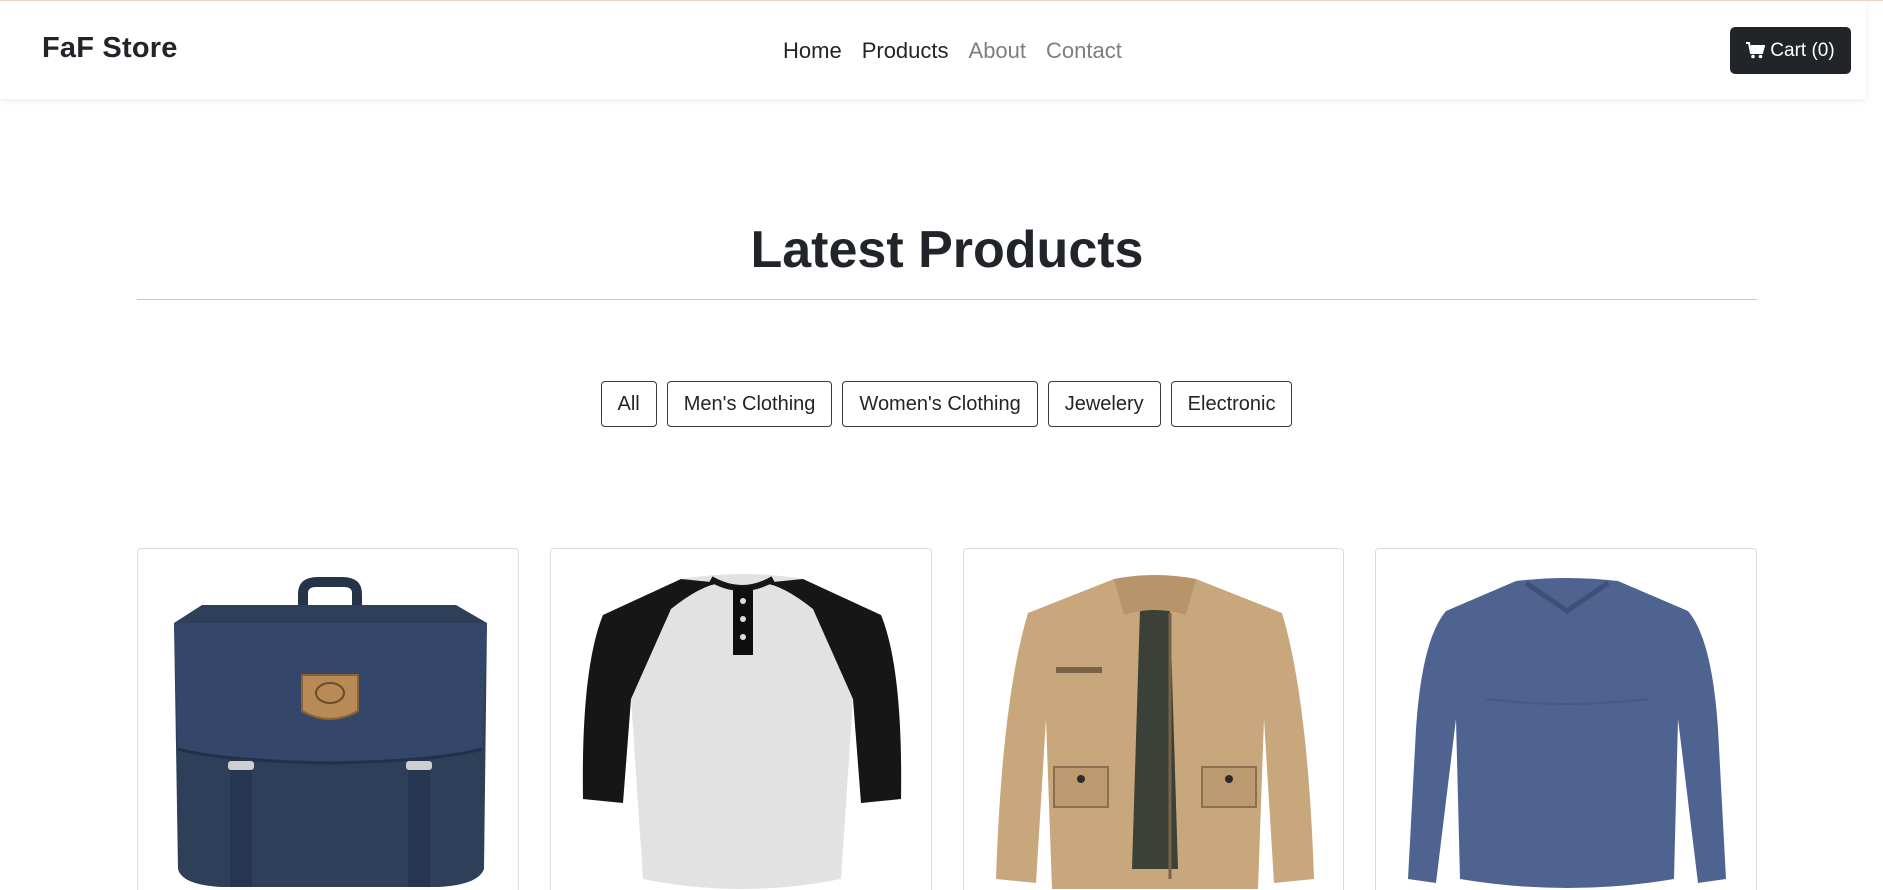 Image resolution: width=1883 pixels, height=890 pixels. Describe the element at coordinates (817, 51) in the screenshot. I see `nav-link-home: Home` at that location.